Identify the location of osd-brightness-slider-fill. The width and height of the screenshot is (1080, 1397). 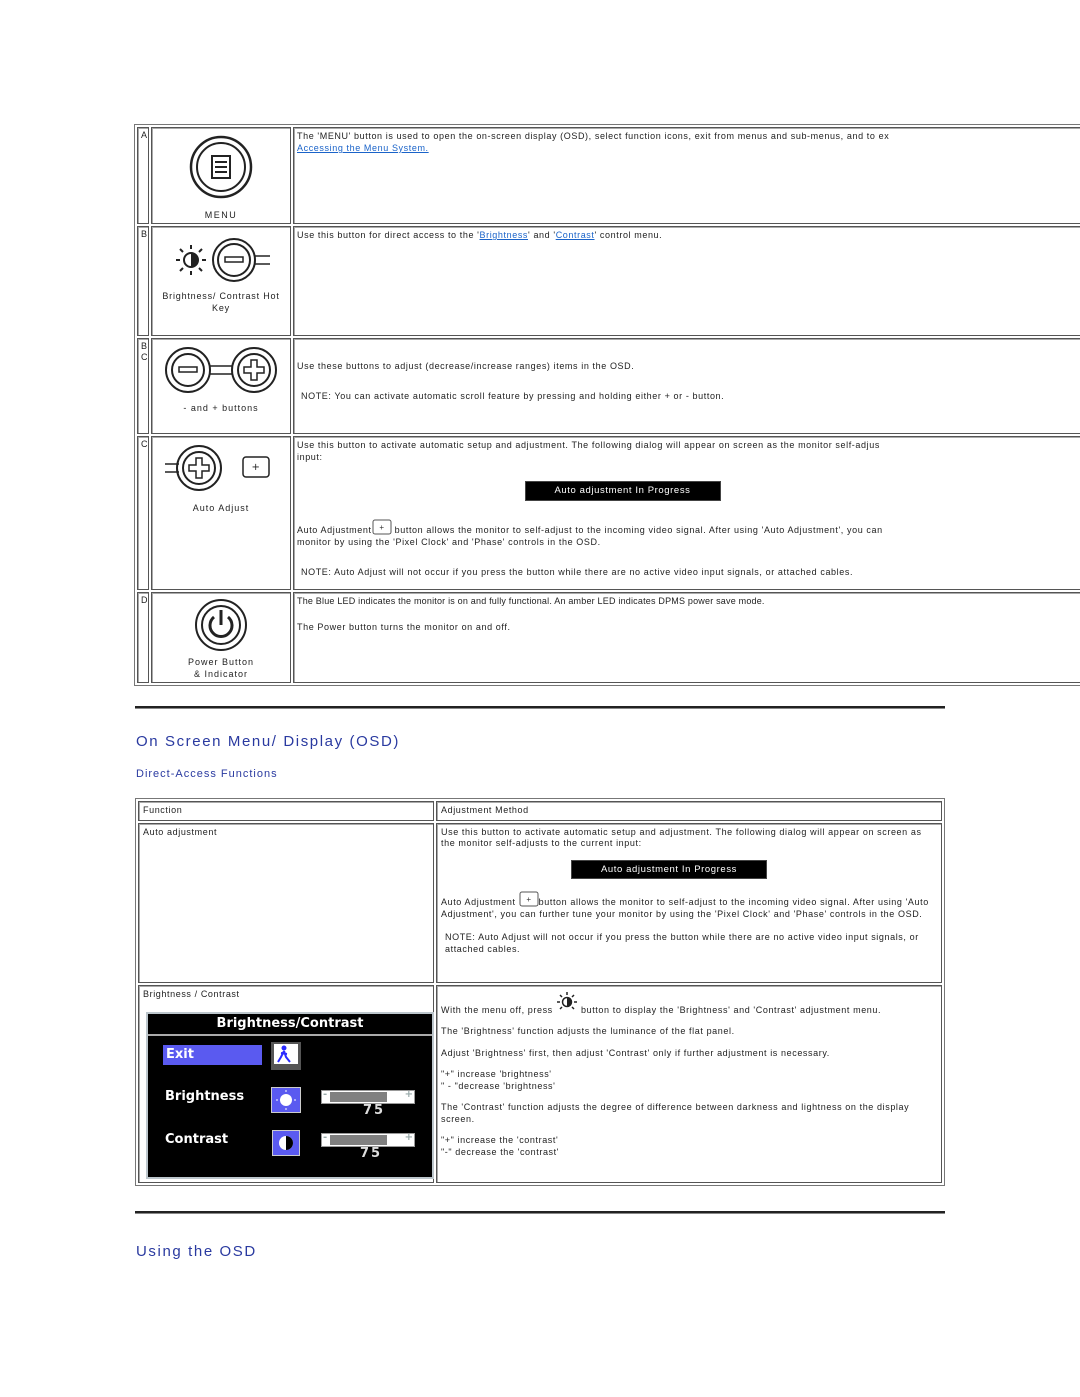
(358, 1097).